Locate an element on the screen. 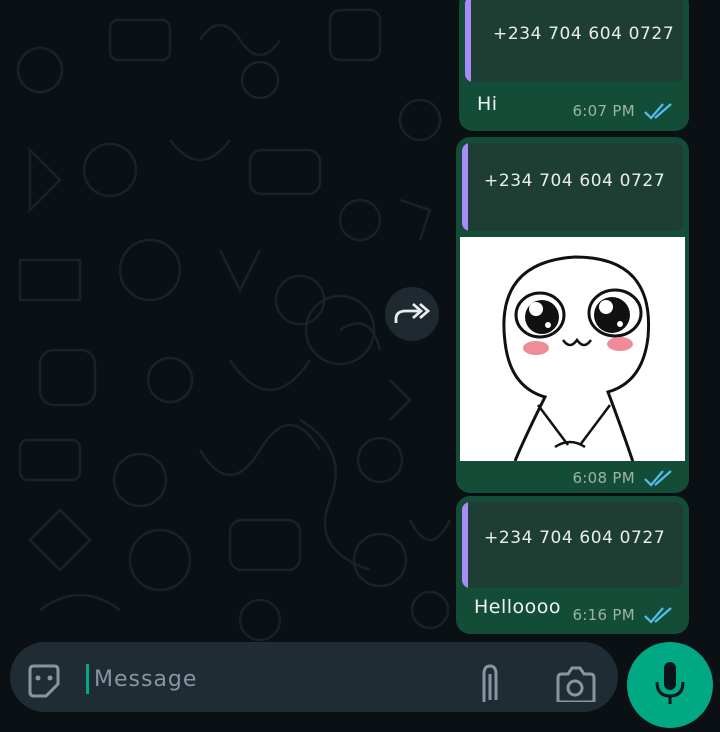  message-text: Hi is located at coordinates (487, 104).